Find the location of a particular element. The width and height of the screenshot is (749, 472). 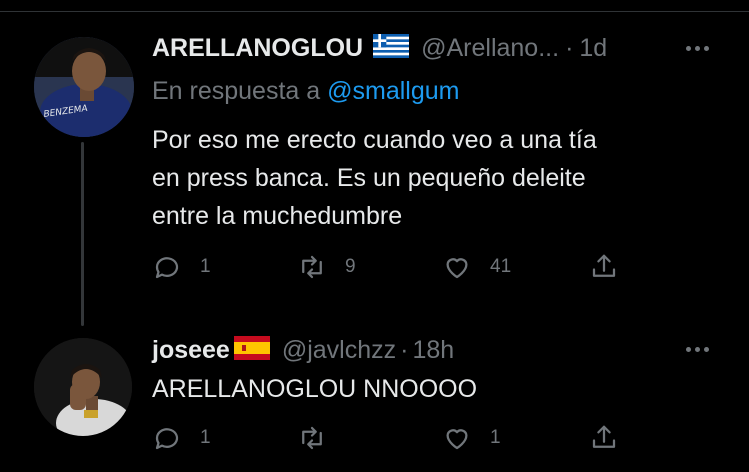

tweet-actions: 1 9 41 is located at coordinates (392, 270).